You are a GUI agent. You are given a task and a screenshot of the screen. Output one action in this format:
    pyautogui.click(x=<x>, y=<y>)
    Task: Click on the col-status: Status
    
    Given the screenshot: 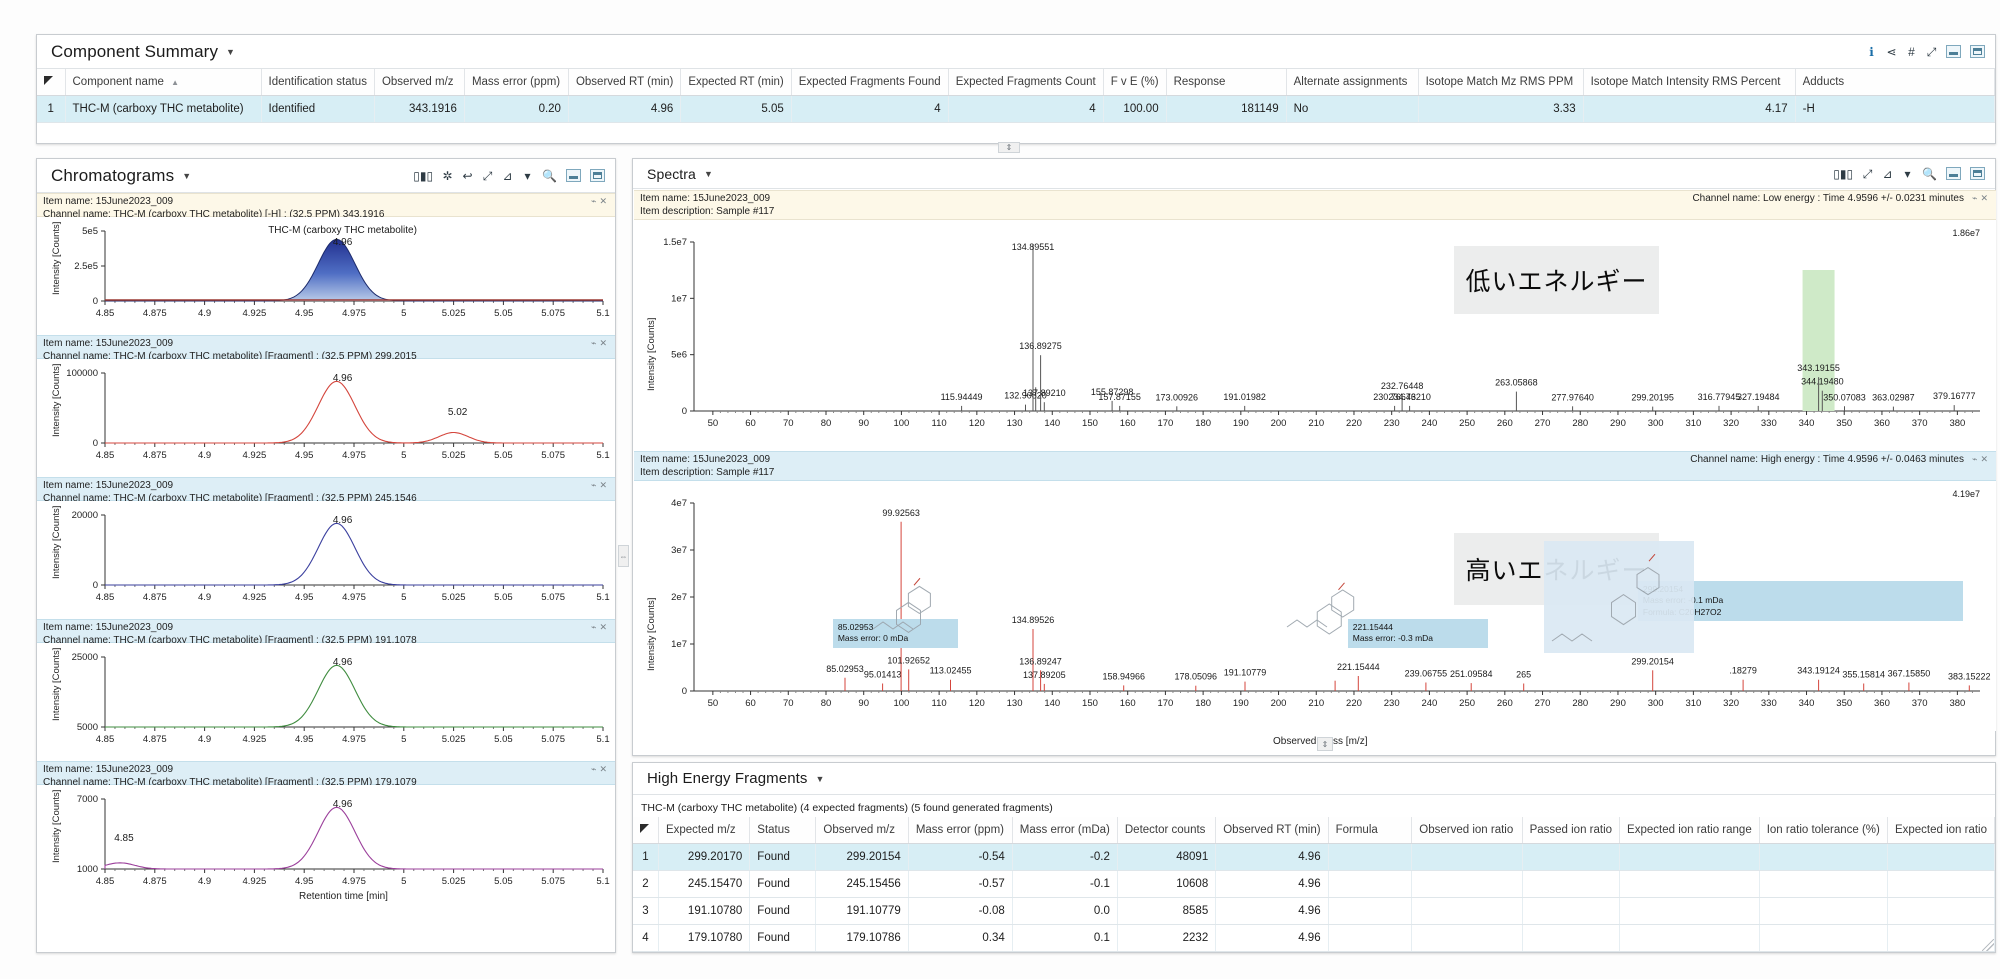 What is the action you would take?
    pyautogui.click(x=783, y=830)
    